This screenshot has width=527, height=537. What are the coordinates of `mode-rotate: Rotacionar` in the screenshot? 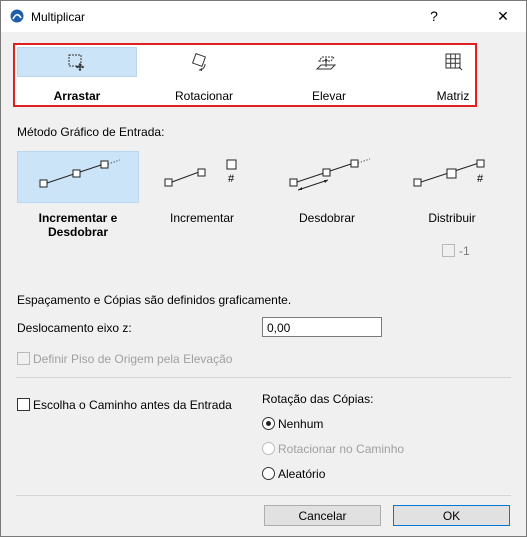 It's located at (192, 75).